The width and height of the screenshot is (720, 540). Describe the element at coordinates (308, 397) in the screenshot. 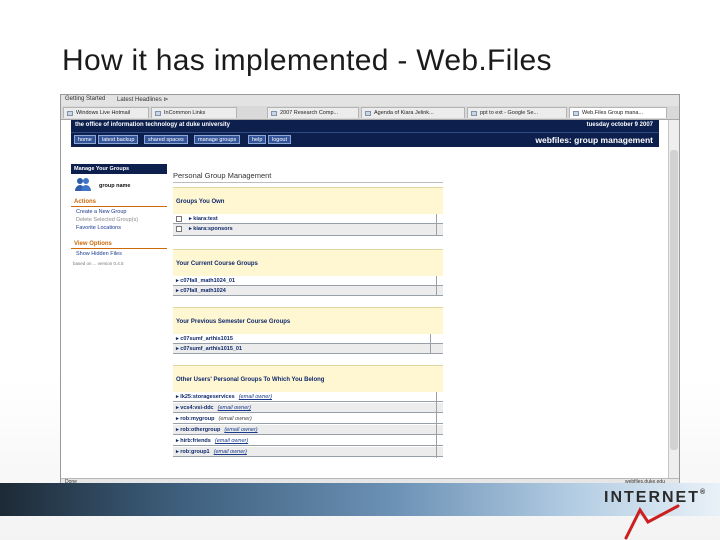

I see `table-row: ▸ lk25:storageservices (email owner)` at that location.